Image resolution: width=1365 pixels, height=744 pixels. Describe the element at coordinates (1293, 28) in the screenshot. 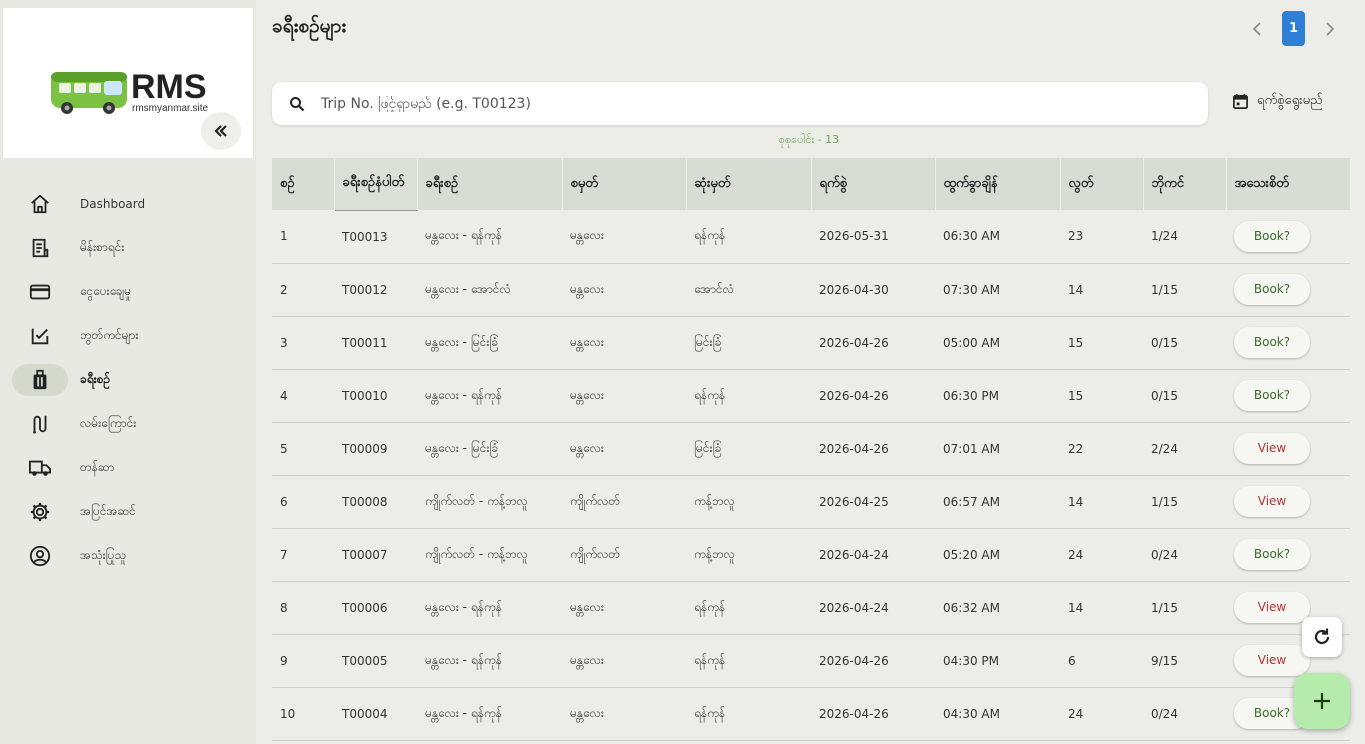

I see `page-number-current: 1` at that location.